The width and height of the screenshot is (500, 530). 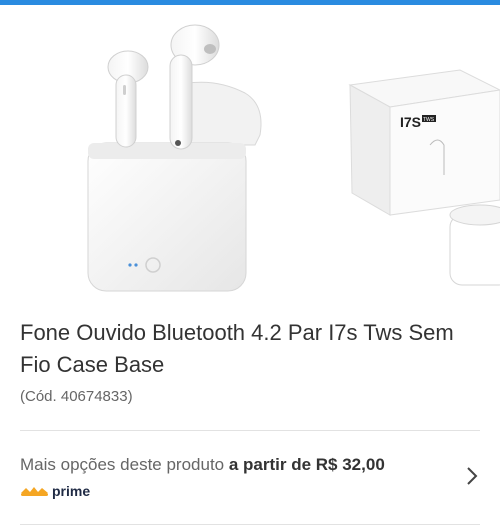 I want to click on box-label: I7S, so click(x=410, y=122).